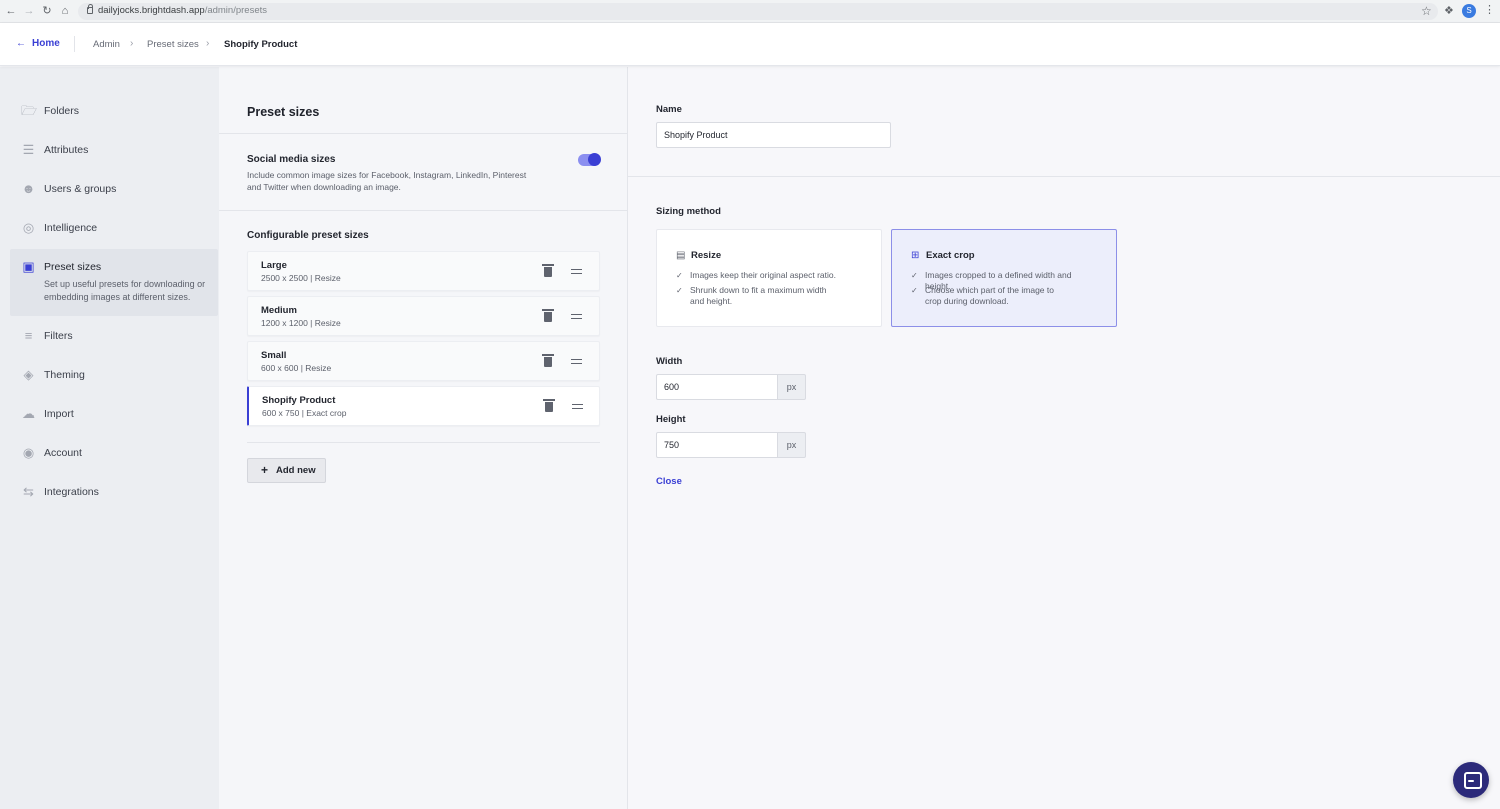 This screenshot has height=809, width=1500. I want to click on sidebar-item-users-groups: ☻ Users & groups, so click(114, 190).